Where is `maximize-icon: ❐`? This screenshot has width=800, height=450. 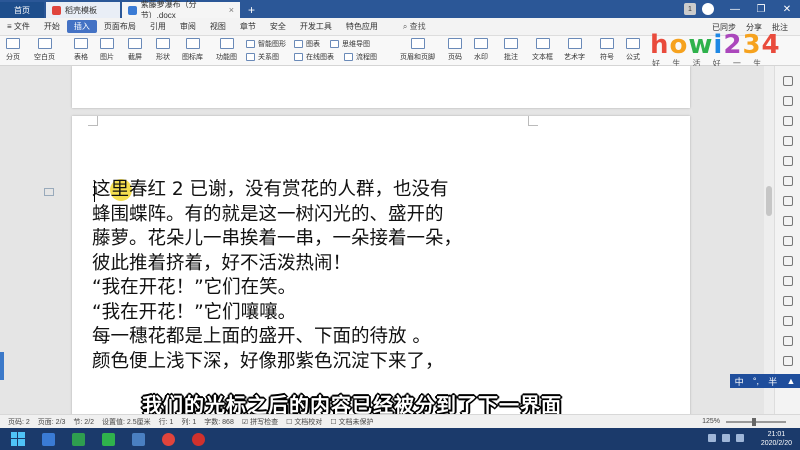 maximize-icon: ❐ is located at coordinates (761, 9).